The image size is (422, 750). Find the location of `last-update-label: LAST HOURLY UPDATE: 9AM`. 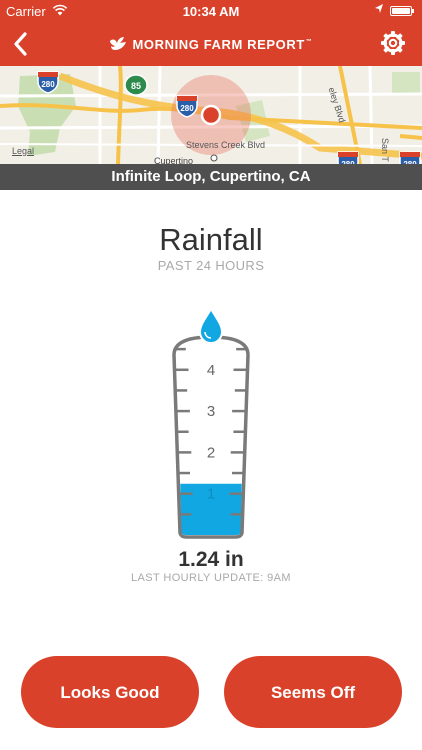

last-update-label: LAST HOURLY UPDATE: 9AM is located at coordinates (211, 578).